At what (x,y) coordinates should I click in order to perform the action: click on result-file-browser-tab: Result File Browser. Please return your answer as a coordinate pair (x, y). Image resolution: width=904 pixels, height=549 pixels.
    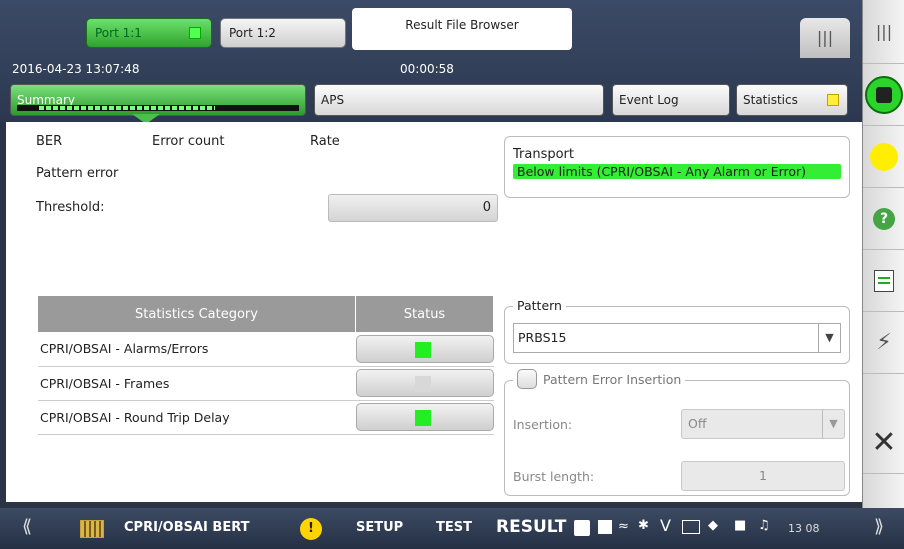
    Looking at the image, I should click on (462, 29).